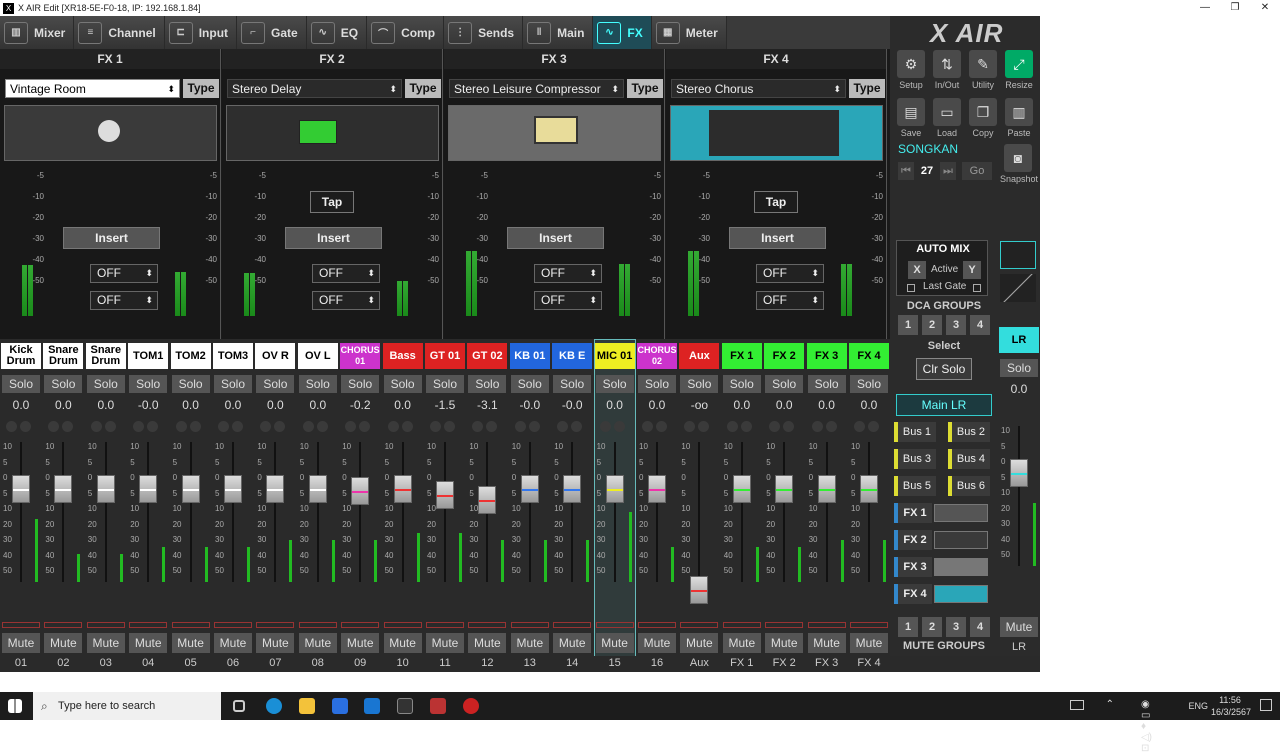 This screenshot has width=1280, height=754. Describe the element at coordinates (1018, 255) in the screenshot. I see `automix-square-icon` at that location.